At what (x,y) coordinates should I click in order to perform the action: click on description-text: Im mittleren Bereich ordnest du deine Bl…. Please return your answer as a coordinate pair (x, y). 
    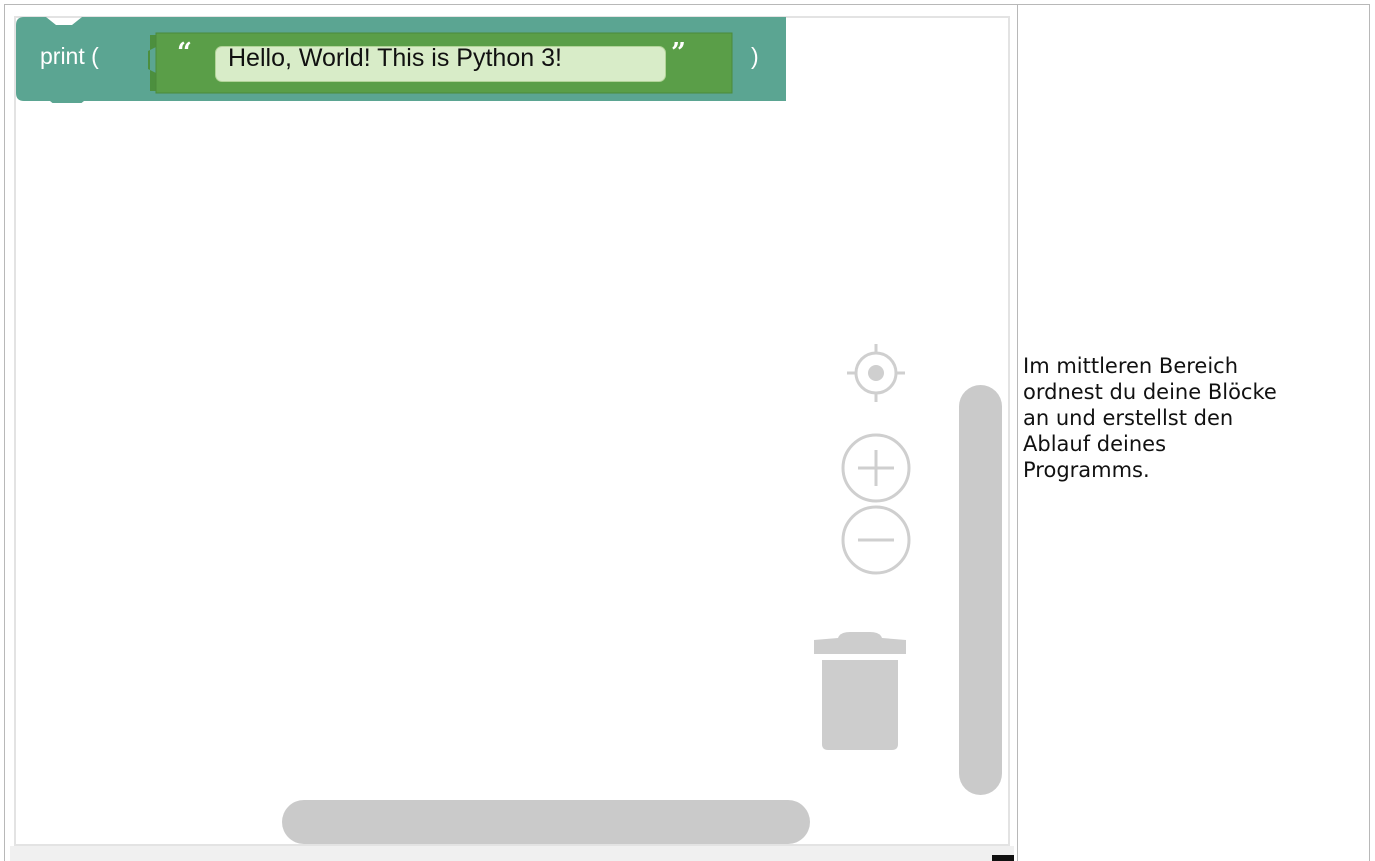
    Looking at the image, I should click on (1150, 418).